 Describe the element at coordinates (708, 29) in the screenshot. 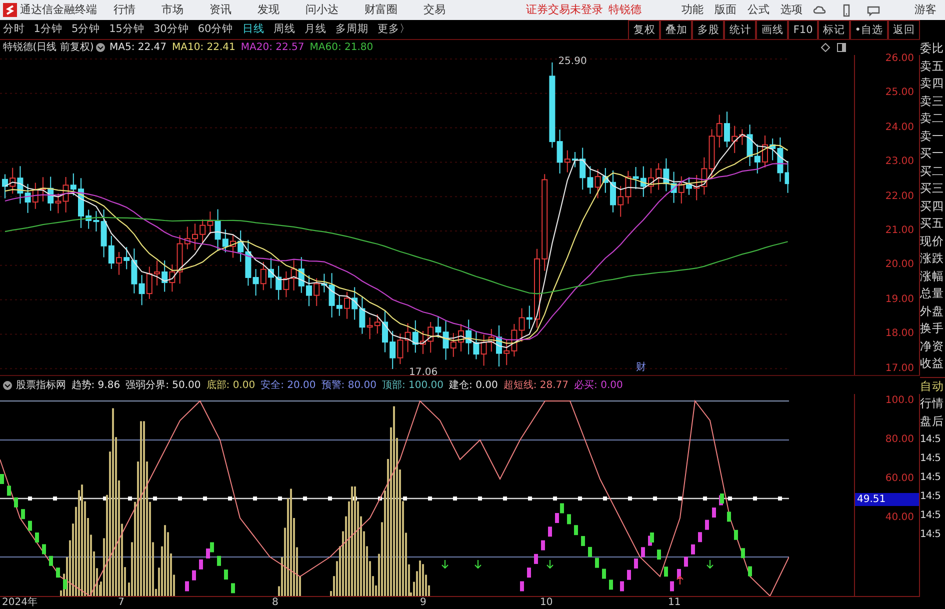

I see `toolbar-button: 多股` at that location.